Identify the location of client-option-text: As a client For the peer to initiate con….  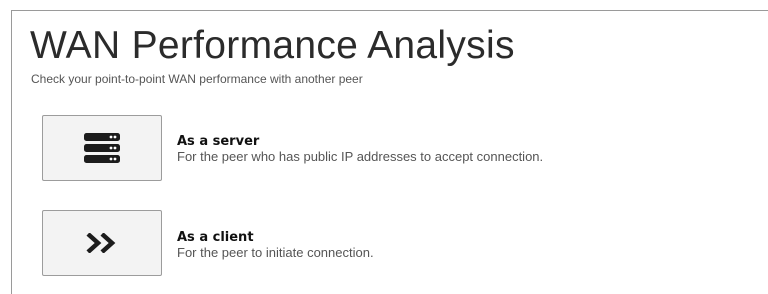
(275, 245).